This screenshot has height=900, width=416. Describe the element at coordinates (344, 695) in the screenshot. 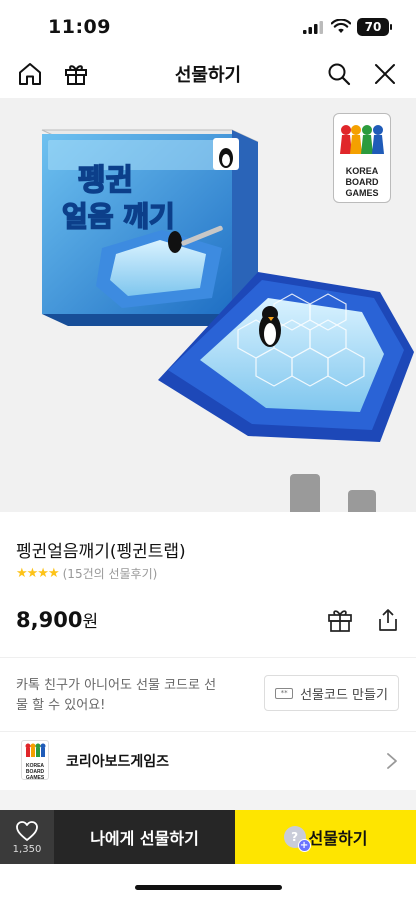

I see `create-gift-code-label: 선물코드 만들기` at that location.